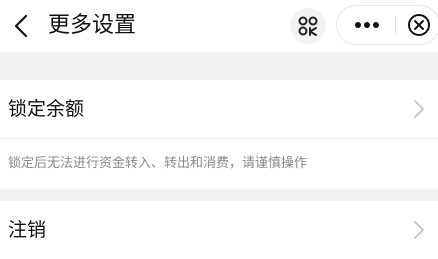 The image size is (438, 259). I want to click on capsule-divider, so click(395, 25).